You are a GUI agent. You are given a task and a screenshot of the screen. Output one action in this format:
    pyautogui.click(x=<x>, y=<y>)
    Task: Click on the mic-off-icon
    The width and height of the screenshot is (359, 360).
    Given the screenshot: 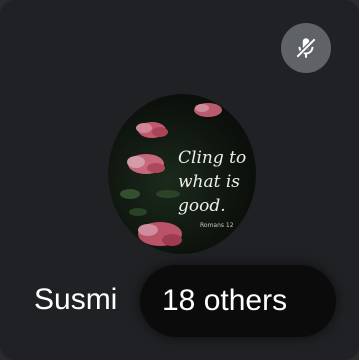 What is the action you would take?
    pyautogui.click(x=306, y=48)
    